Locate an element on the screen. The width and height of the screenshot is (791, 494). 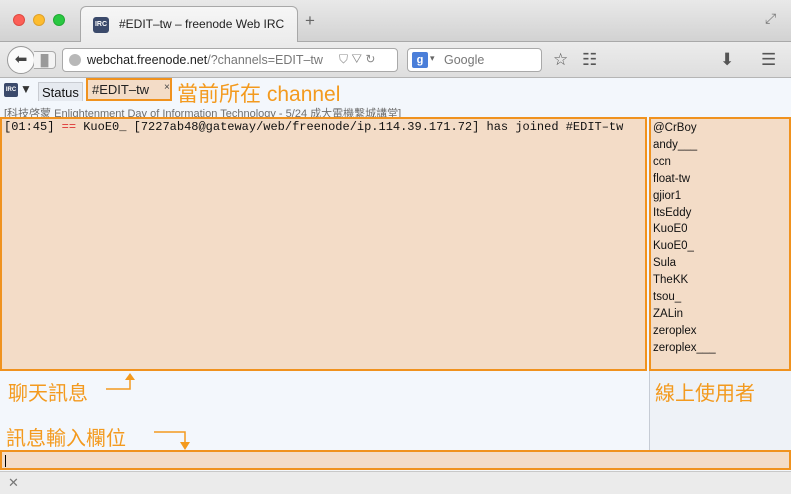
title-bar: IRC #EDIT–tw – freenode Web IRC + ⤢ is located at coordinates (395, 21).